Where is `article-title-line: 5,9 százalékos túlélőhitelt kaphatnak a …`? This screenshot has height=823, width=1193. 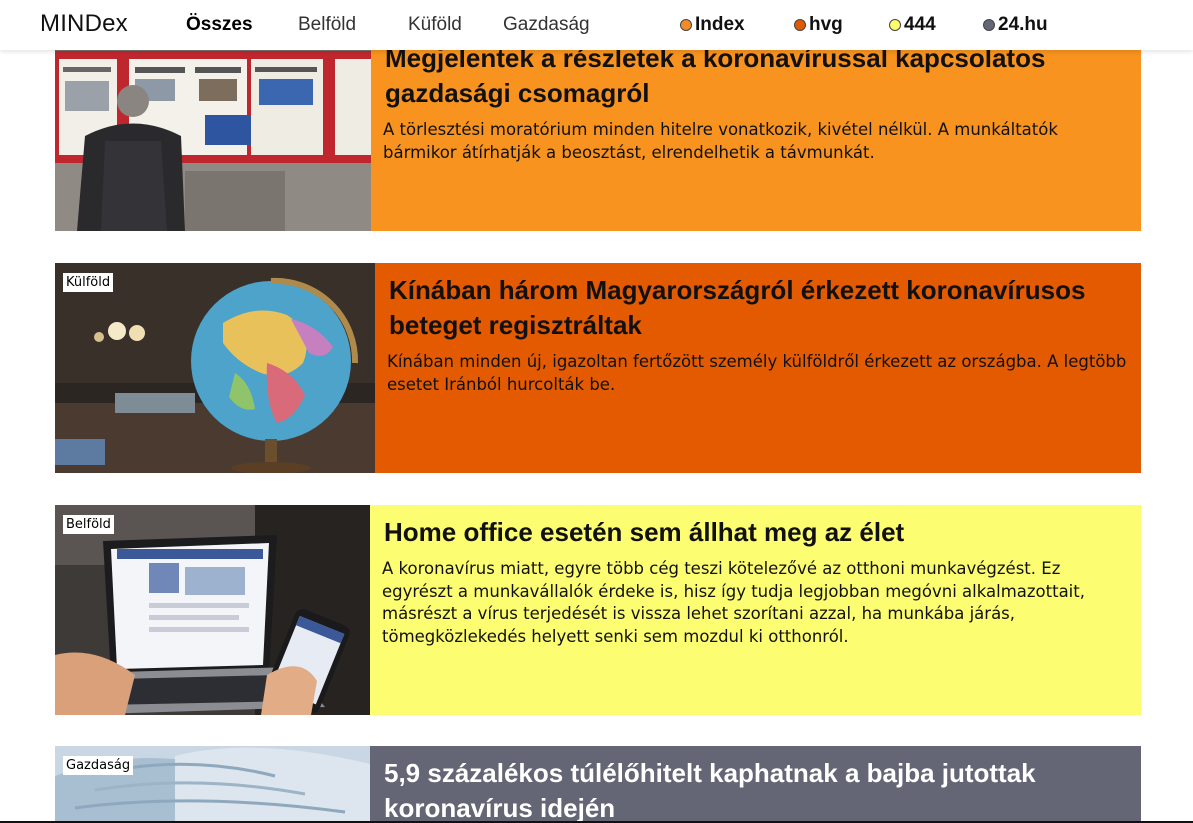
article-title-line: 5,9 százalékos túlélőhitelt kaphatnak a … is located at coordinates (710, 773).